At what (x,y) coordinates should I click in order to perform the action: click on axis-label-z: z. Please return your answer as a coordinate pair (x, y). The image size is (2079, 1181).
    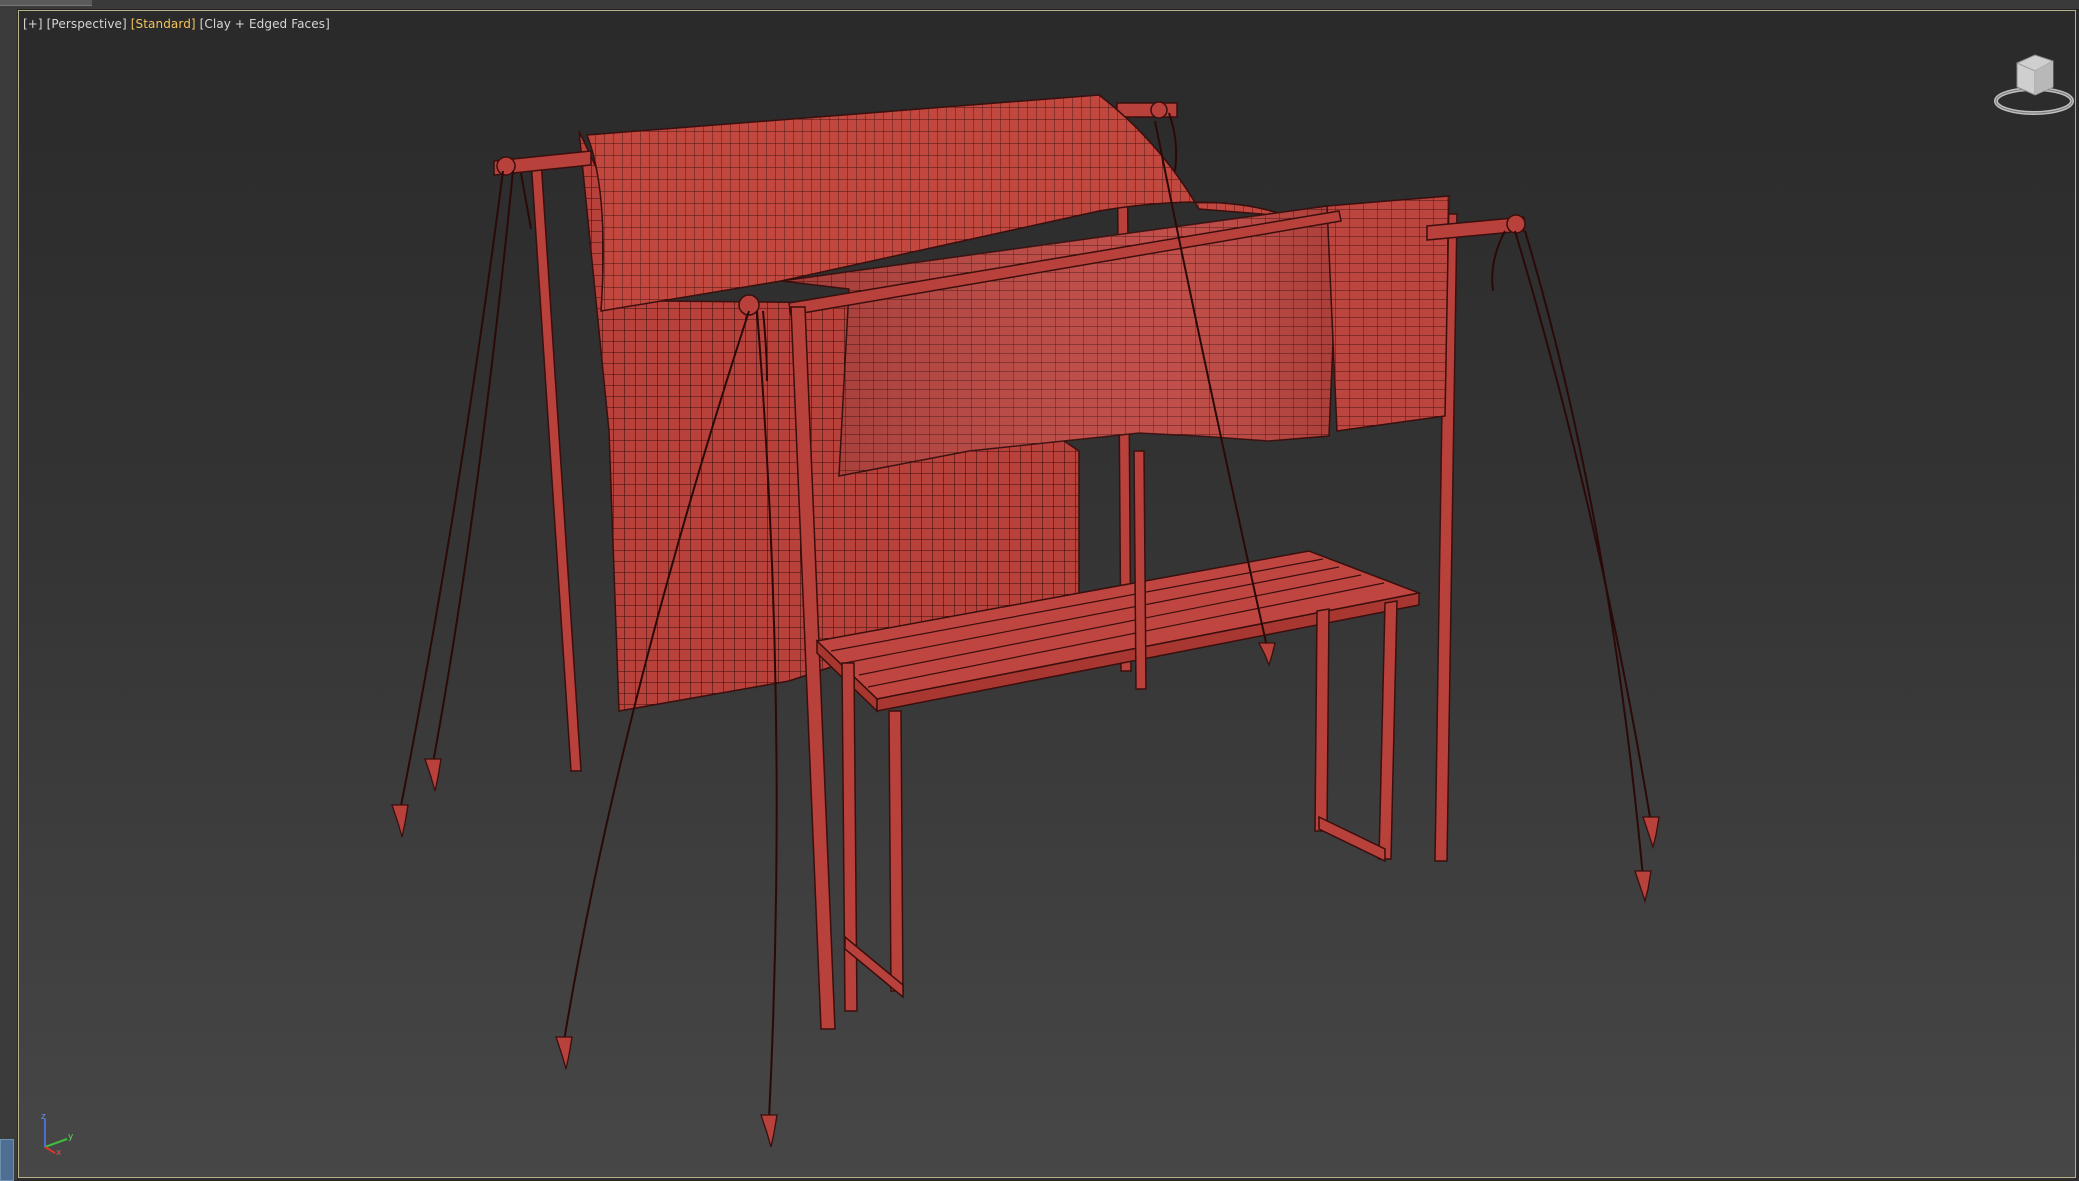
    Looking at the image, I should click on (43, 1117).